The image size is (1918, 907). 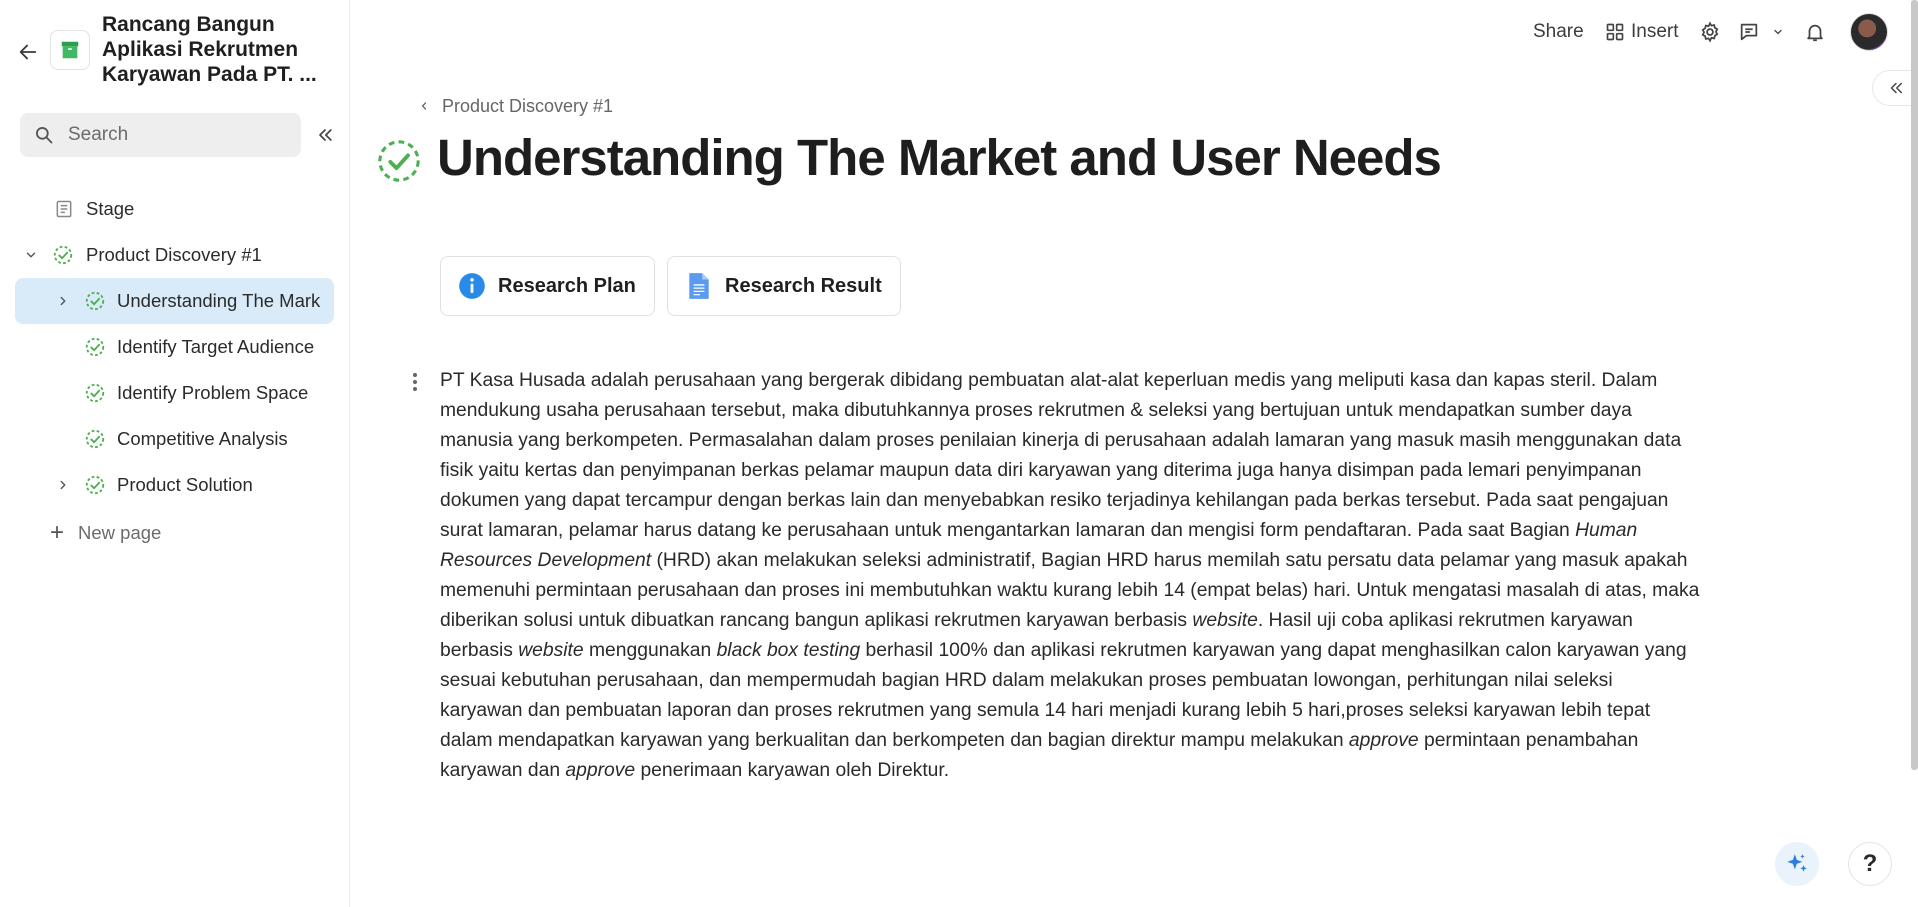 I want to click on paragraph-text: penerimaan karyawan oleh Direktur., so click(x=792, y=770).